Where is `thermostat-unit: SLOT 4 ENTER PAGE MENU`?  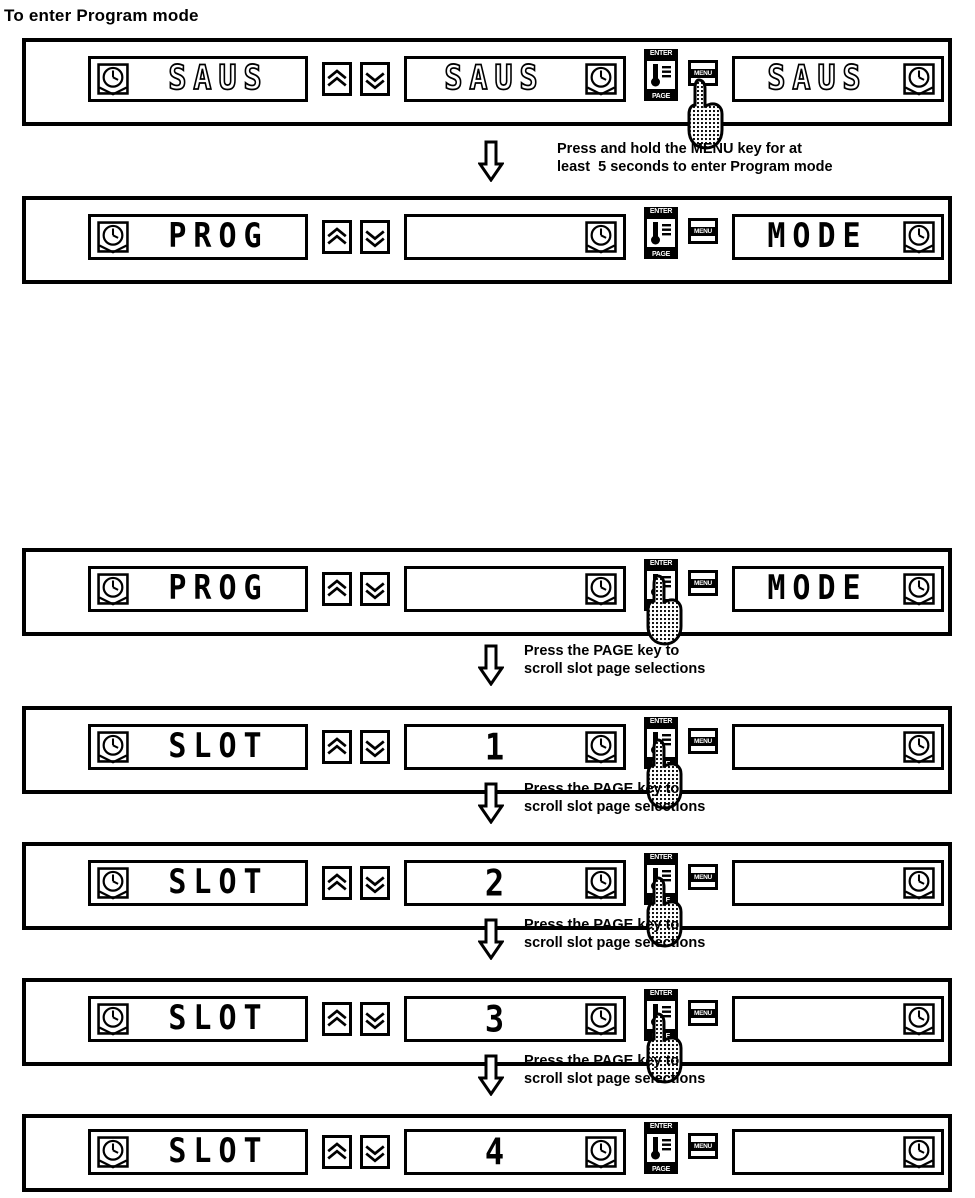 thermostat-unit: SLOT 4 ENTER PAGE MENU is located at coordinates (487, 1153).